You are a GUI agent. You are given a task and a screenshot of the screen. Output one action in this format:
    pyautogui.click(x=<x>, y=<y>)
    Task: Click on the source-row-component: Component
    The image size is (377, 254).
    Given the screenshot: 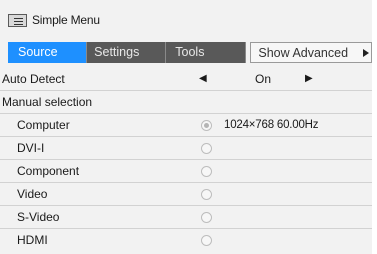 What is the action you would take?
    pyautogui.click(x=186, y=171)
    